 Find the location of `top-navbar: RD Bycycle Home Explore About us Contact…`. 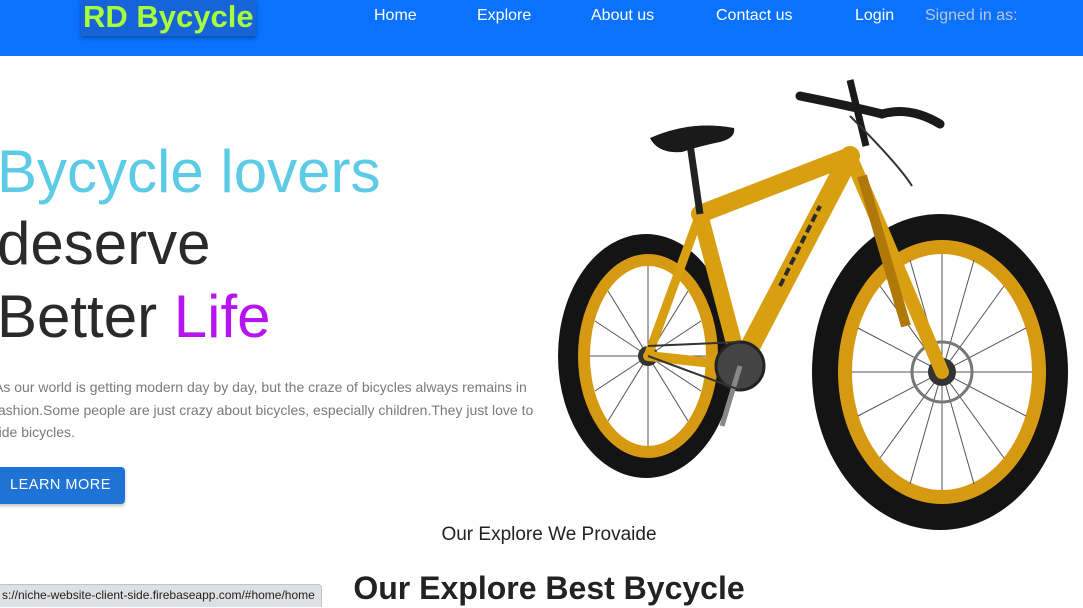

top-navbar: RD Bycycle Home Explore About us Contact… is located at coordinates (541, 28).